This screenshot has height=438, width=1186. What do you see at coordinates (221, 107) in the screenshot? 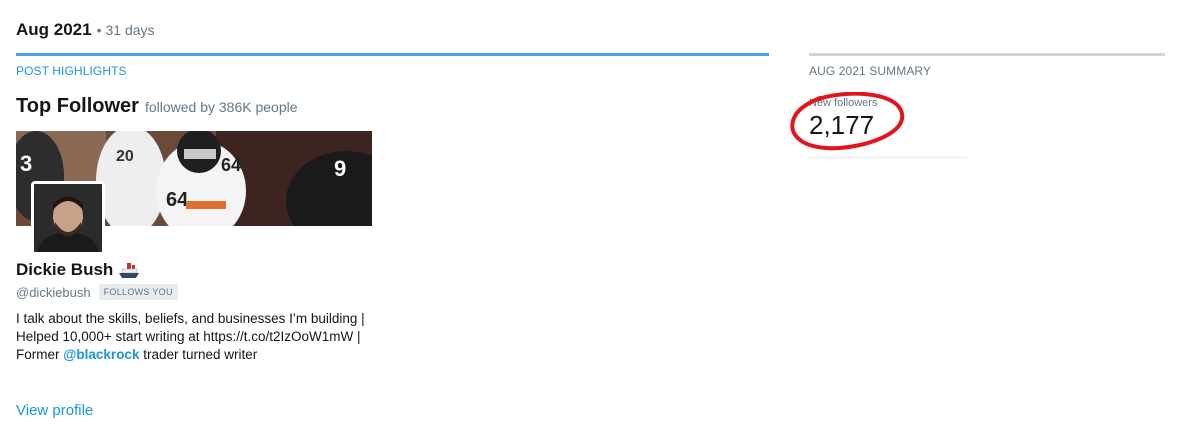
I see `top-follower-subtitle: followed by 386K people` at bounding box center [221, 107].